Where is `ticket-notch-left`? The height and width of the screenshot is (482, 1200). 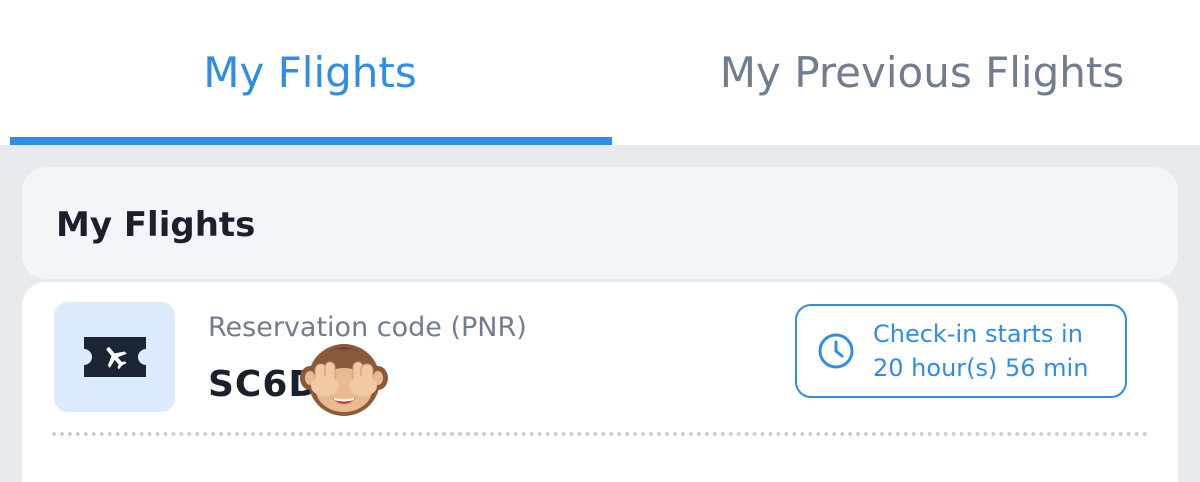
ticket-notch-left is located at coordinates (11, 428).